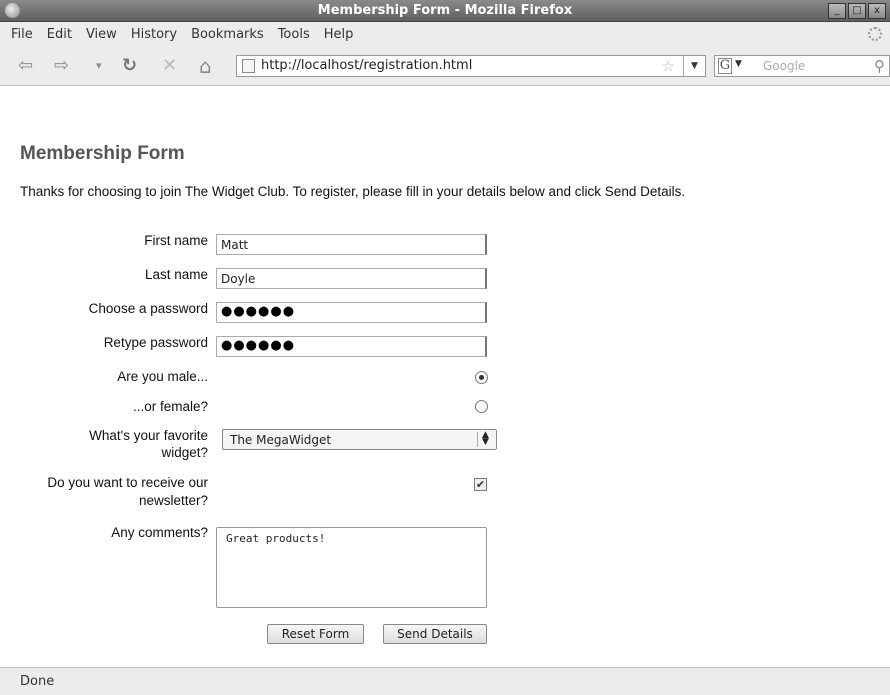  I want to click on reload-icon: ↻, so click(129, 66).